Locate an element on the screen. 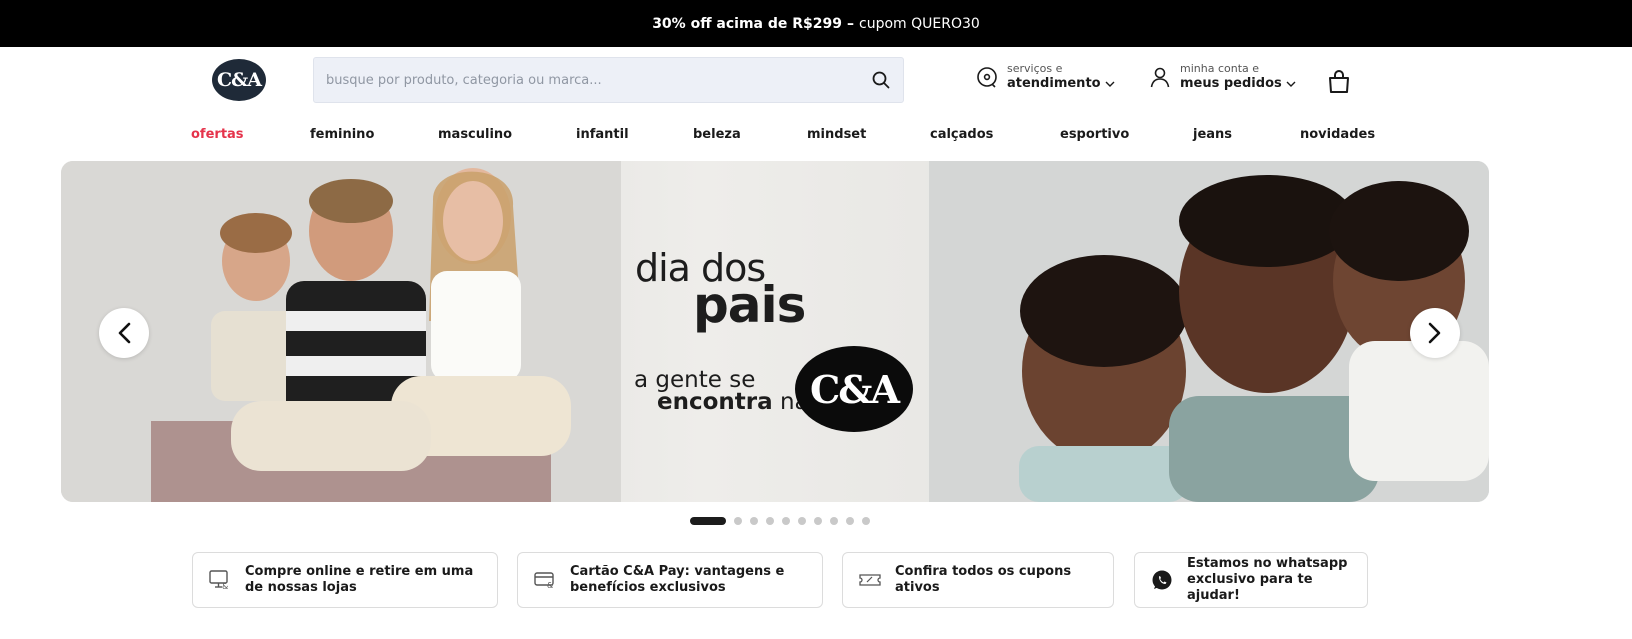 The height and width of the screenshot is (639, 1632). search-input is located at coordinates (598, 80).